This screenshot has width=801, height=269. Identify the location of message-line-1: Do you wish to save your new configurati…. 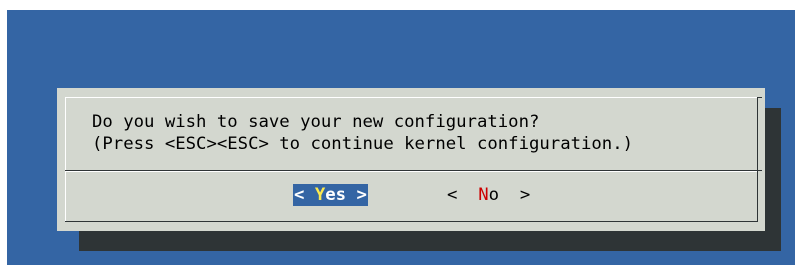
(316, 122).